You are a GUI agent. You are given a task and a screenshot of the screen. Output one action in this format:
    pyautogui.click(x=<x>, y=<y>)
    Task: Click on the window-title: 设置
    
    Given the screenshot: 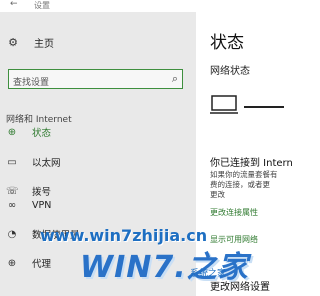 What is the action you would take?
    pyautogui.click(x=42, y=5)
    